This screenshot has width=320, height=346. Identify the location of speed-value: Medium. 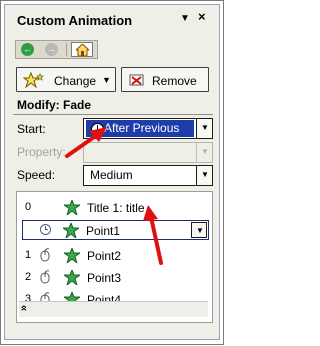
(111, 175).